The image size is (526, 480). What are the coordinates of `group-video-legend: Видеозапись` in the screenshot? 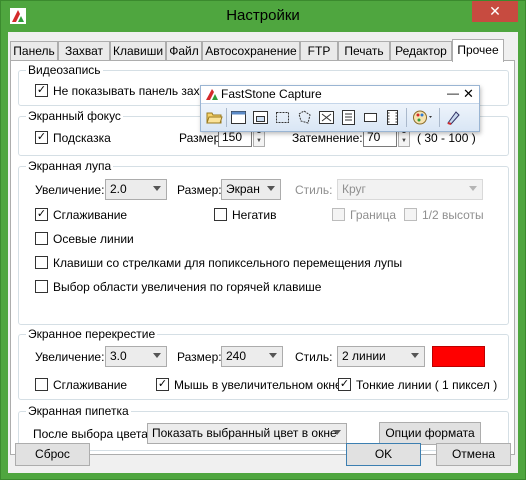 It's located at (64, 70).